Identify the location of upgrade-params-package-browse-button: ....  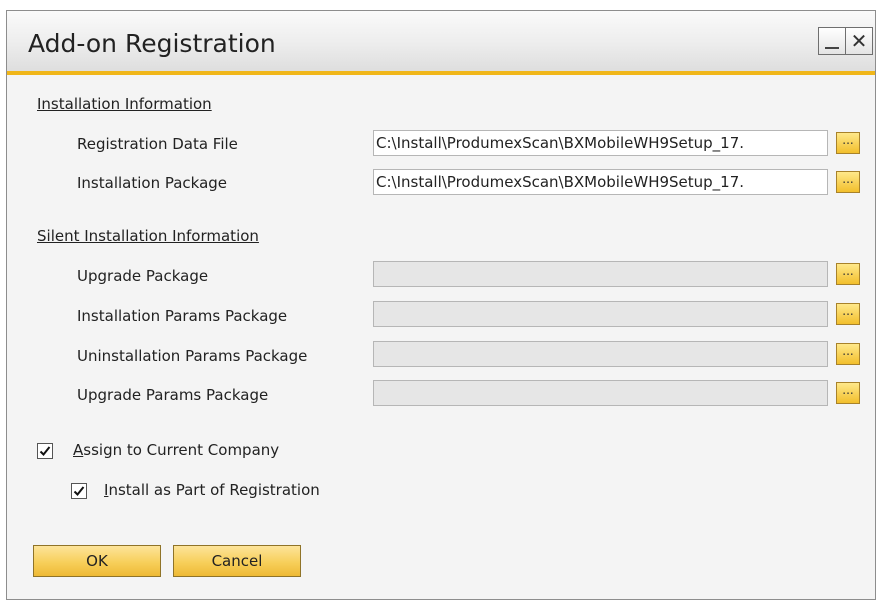
(848, 393).